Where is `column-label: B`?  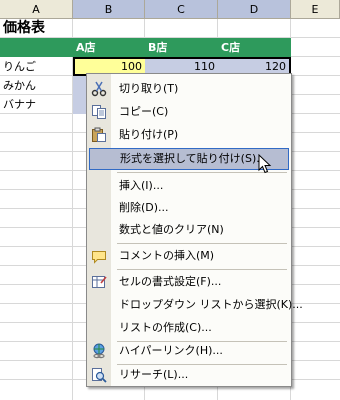
column-label: B is located at coordinates (108, 9).